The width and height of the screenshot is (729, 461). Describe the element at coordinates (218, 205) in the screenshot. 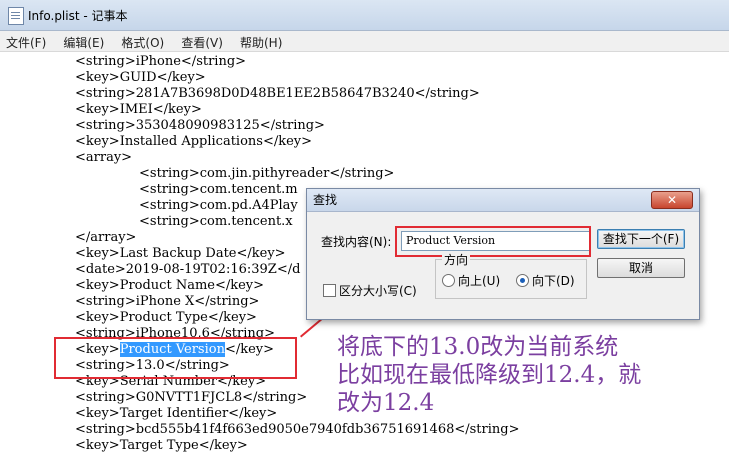

I see `editor-line: <string>com.pd.A4Play` at that location.